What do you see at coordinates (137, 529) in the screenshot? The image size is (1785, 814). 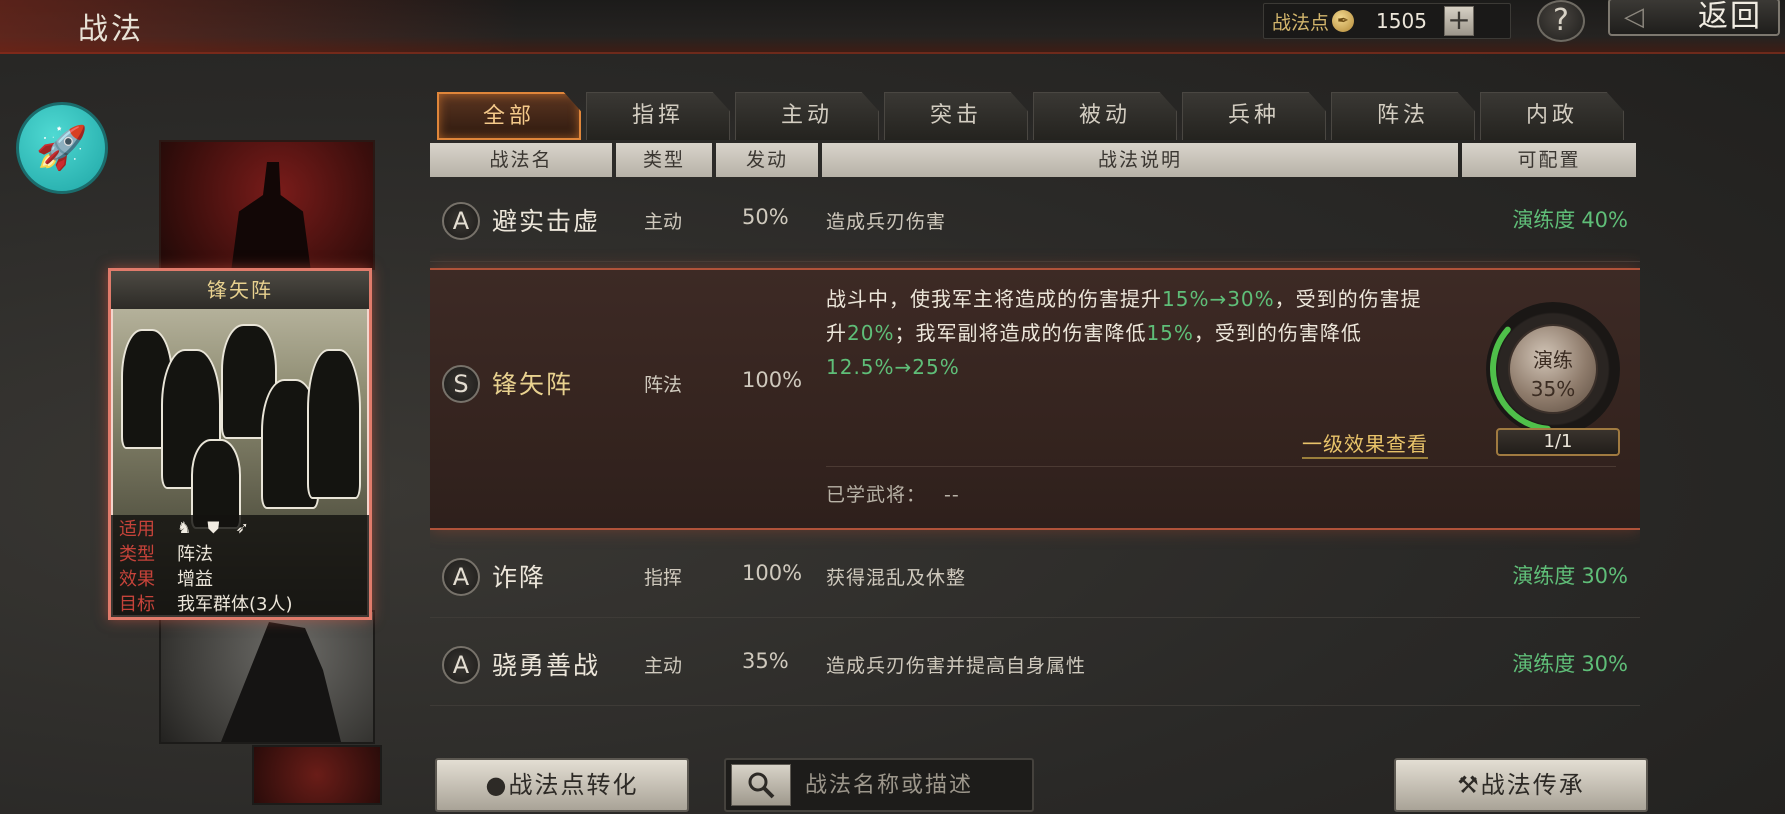 I see `apply-label: 适用` at bounding box center [137, 529].